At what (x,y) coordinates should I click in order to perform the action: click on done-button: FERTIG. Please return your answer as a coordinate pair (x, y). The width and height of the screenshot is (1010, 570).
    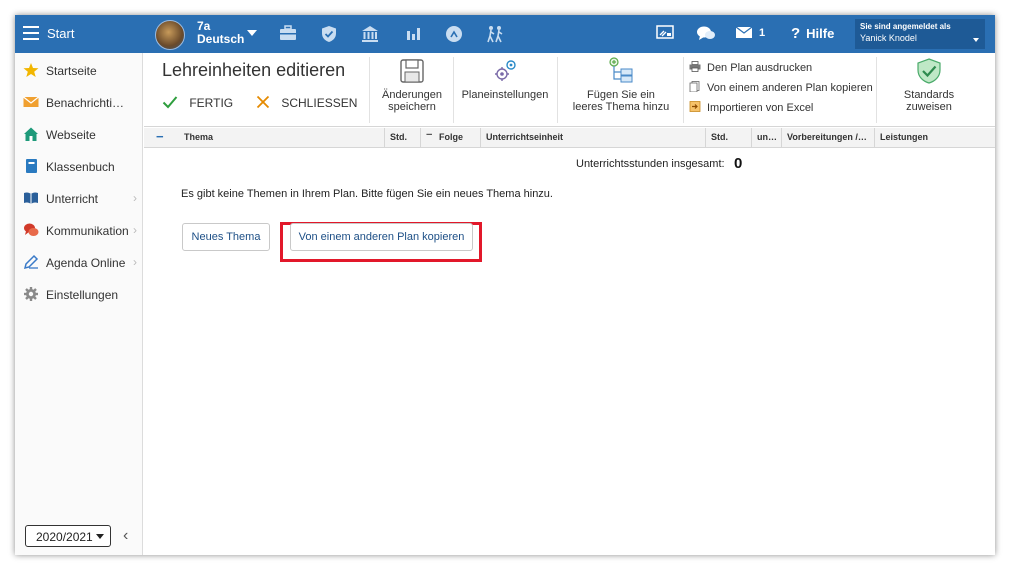
    Looking at the image, I should click on (197, 105).